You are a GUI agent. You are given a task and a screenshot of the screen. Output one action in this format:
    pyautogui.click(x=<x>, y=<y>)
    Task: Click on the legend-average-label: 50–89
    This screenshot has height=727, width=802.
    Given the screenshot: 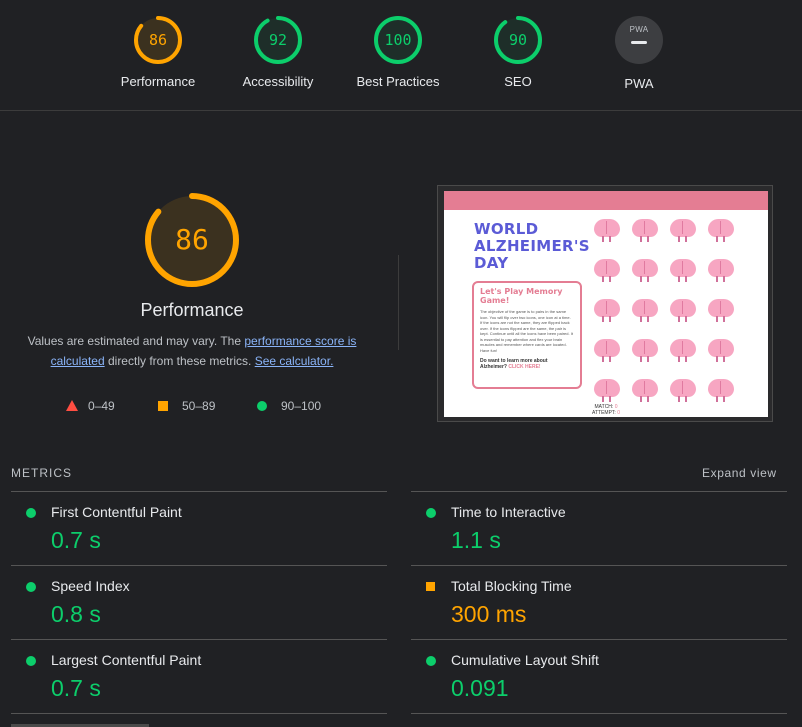 What is the action you would take?
    pyautogui.click(x=199, y=406)
    